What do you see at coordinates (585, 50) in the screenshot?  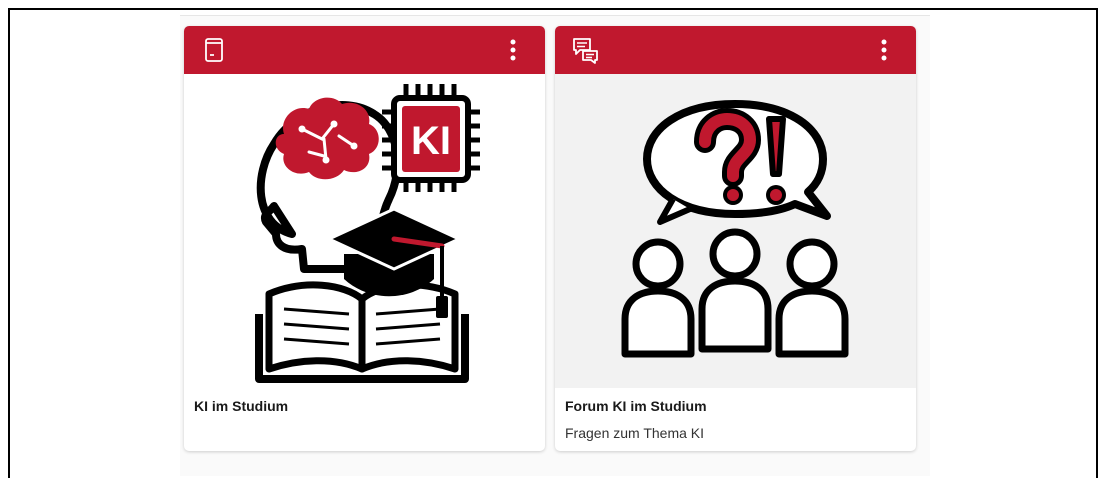 I see `forum-chat-icon` at bounding box center [585, 50].